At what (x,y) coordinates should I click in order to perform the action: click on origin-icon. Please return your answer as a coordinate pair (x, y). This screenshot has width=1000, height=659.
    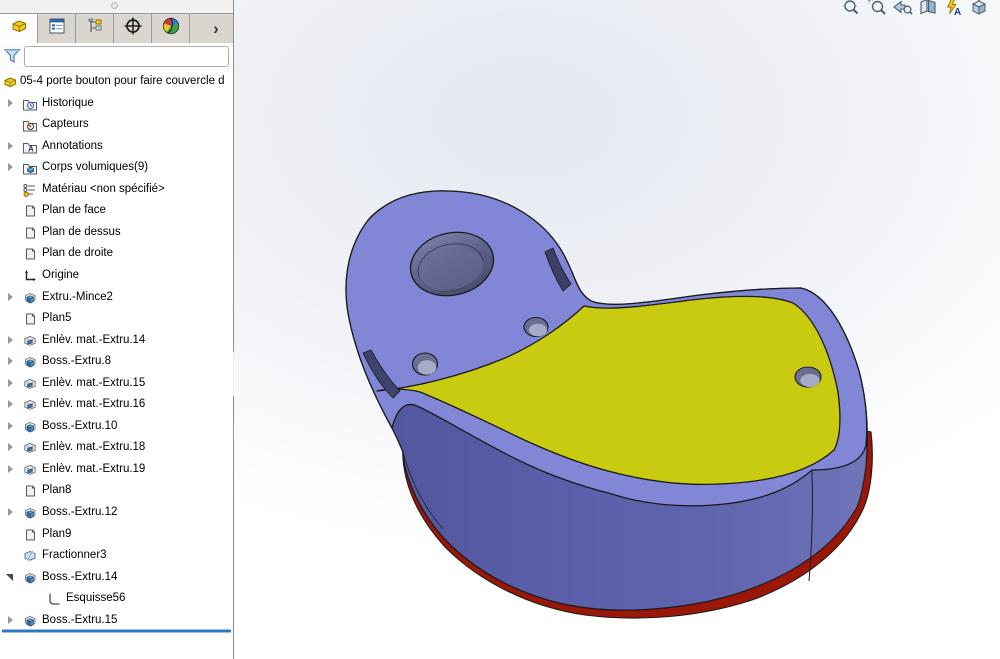
    Looking at the image, I should click on (30, 276).